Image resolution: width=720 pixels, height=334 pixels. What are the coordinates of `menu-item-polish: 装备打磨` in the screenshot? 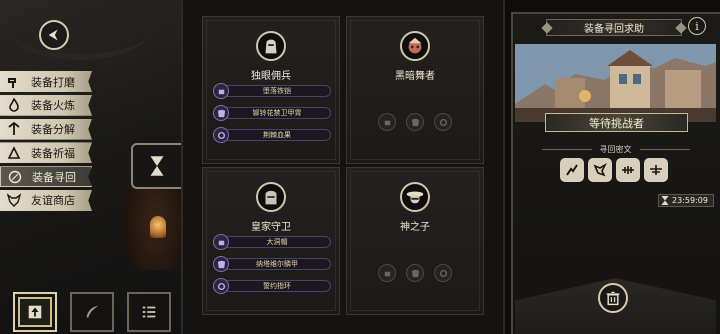 It's located at (46, 81).